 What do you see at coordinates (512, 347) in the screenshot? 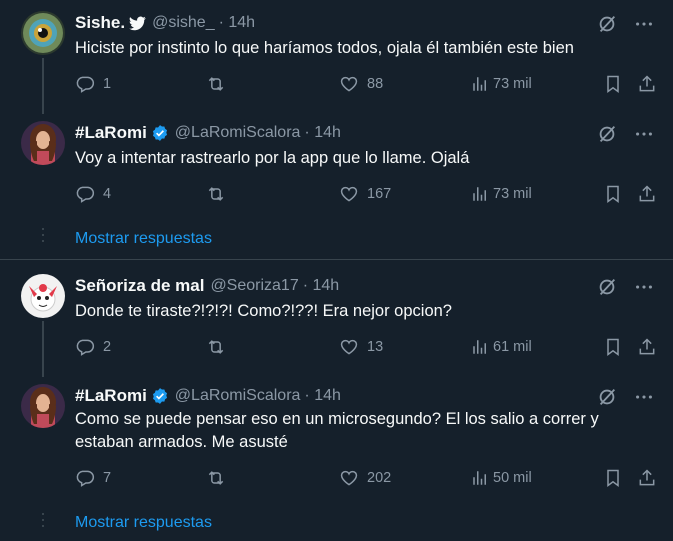
I see `view-count: 61 mil` at bounding box center [512, 347].